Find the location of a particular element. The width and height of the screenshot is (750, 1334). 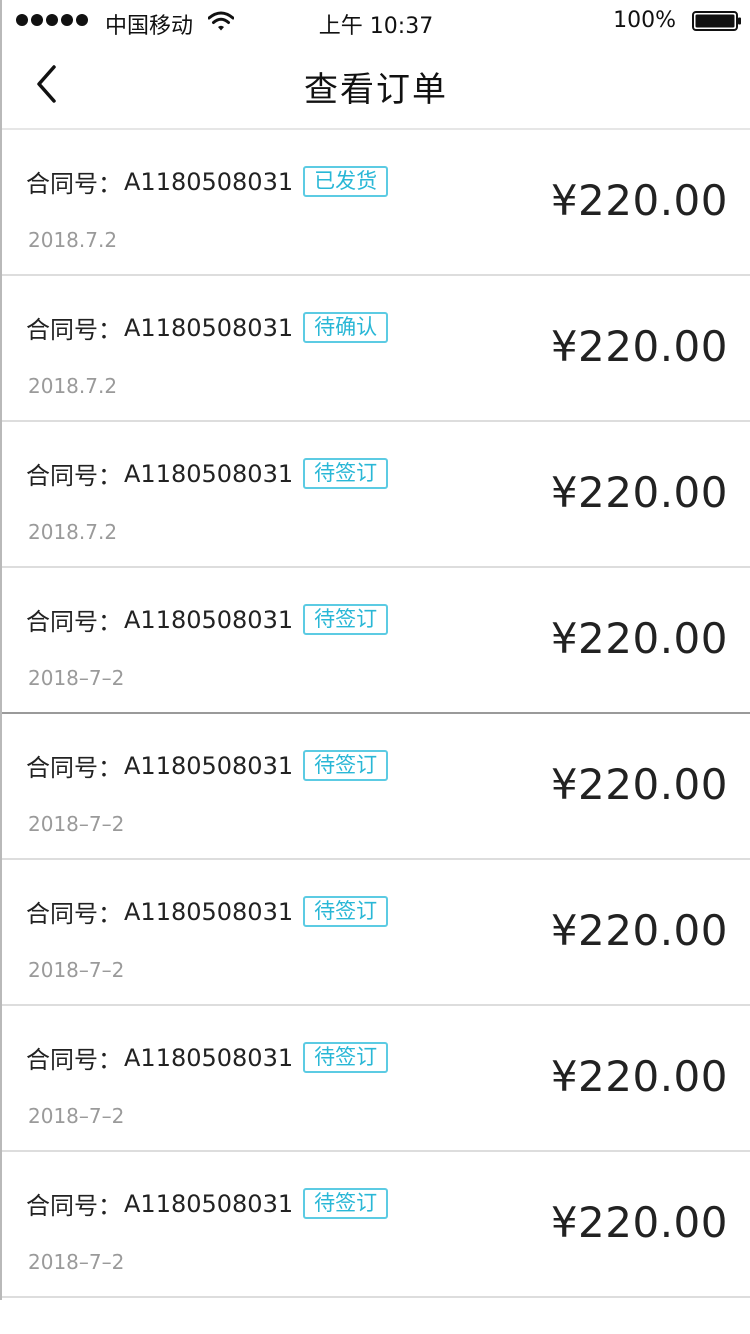

nav-bar: 查看订单 is located at coordinates (376, 85).